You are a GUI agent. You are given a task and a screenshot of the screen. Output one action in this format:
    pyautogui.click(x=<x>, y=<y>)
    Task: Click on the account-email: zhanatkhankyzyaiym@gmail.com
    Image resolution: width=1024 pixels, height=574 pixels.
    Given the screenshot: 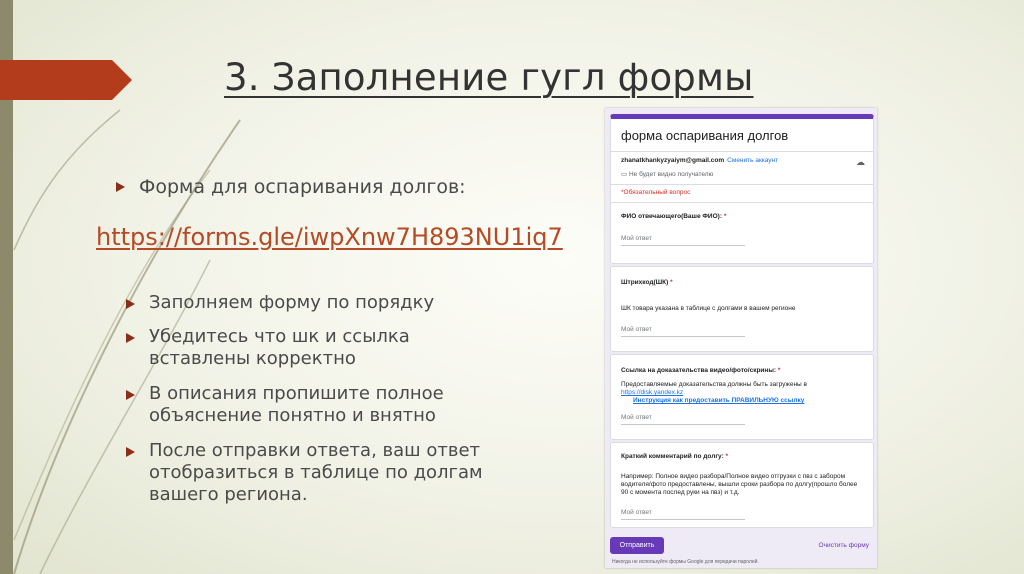 What is the action you would take?
    pyautogui.click(x=673, y=160)
    